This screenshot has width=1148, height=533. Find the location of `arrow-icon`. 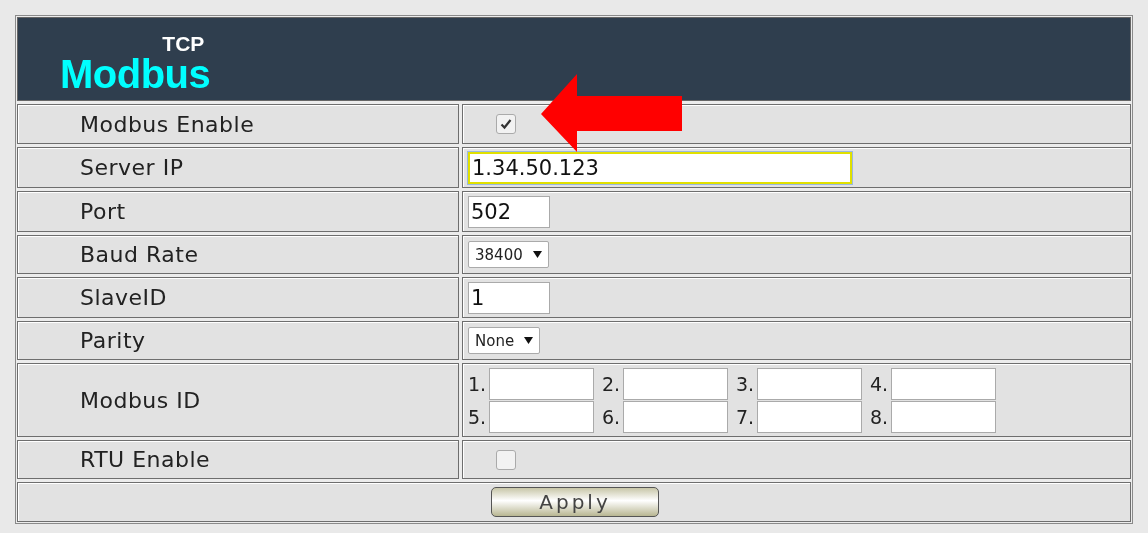

arrow-icon is located at coordinates (612, 113).